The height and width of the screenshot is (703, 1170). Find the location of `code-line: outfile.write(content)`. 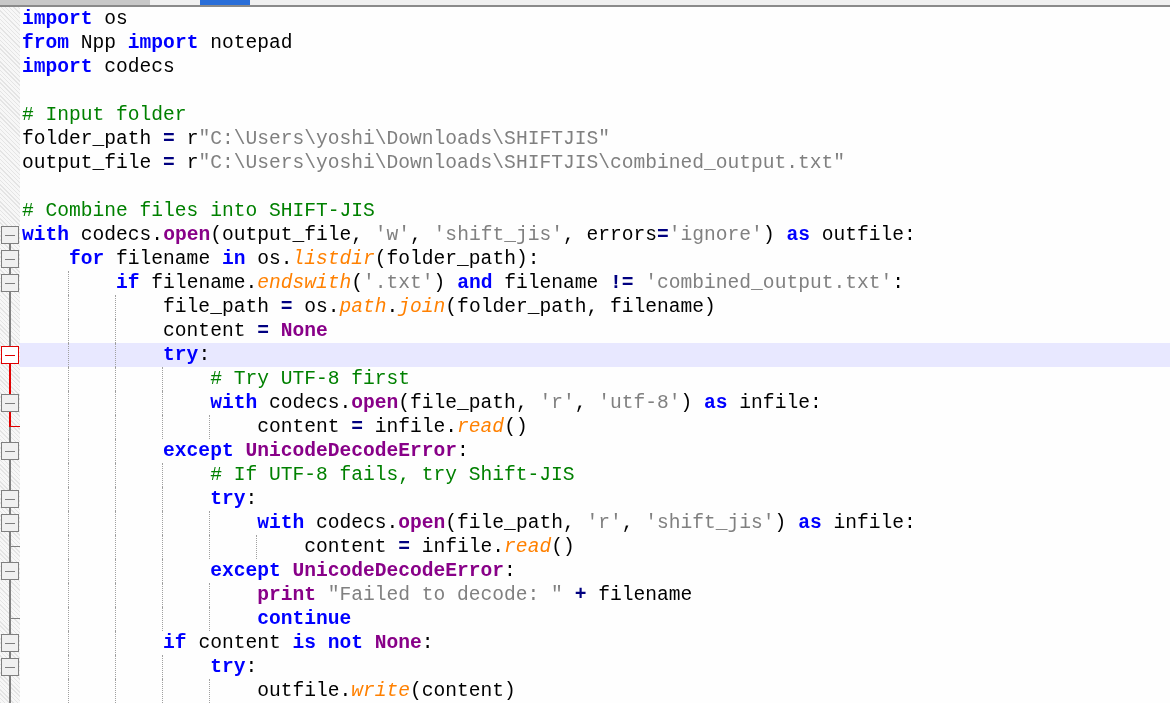

code-line: outfile.write(content) is located at coordinates (386, 691).